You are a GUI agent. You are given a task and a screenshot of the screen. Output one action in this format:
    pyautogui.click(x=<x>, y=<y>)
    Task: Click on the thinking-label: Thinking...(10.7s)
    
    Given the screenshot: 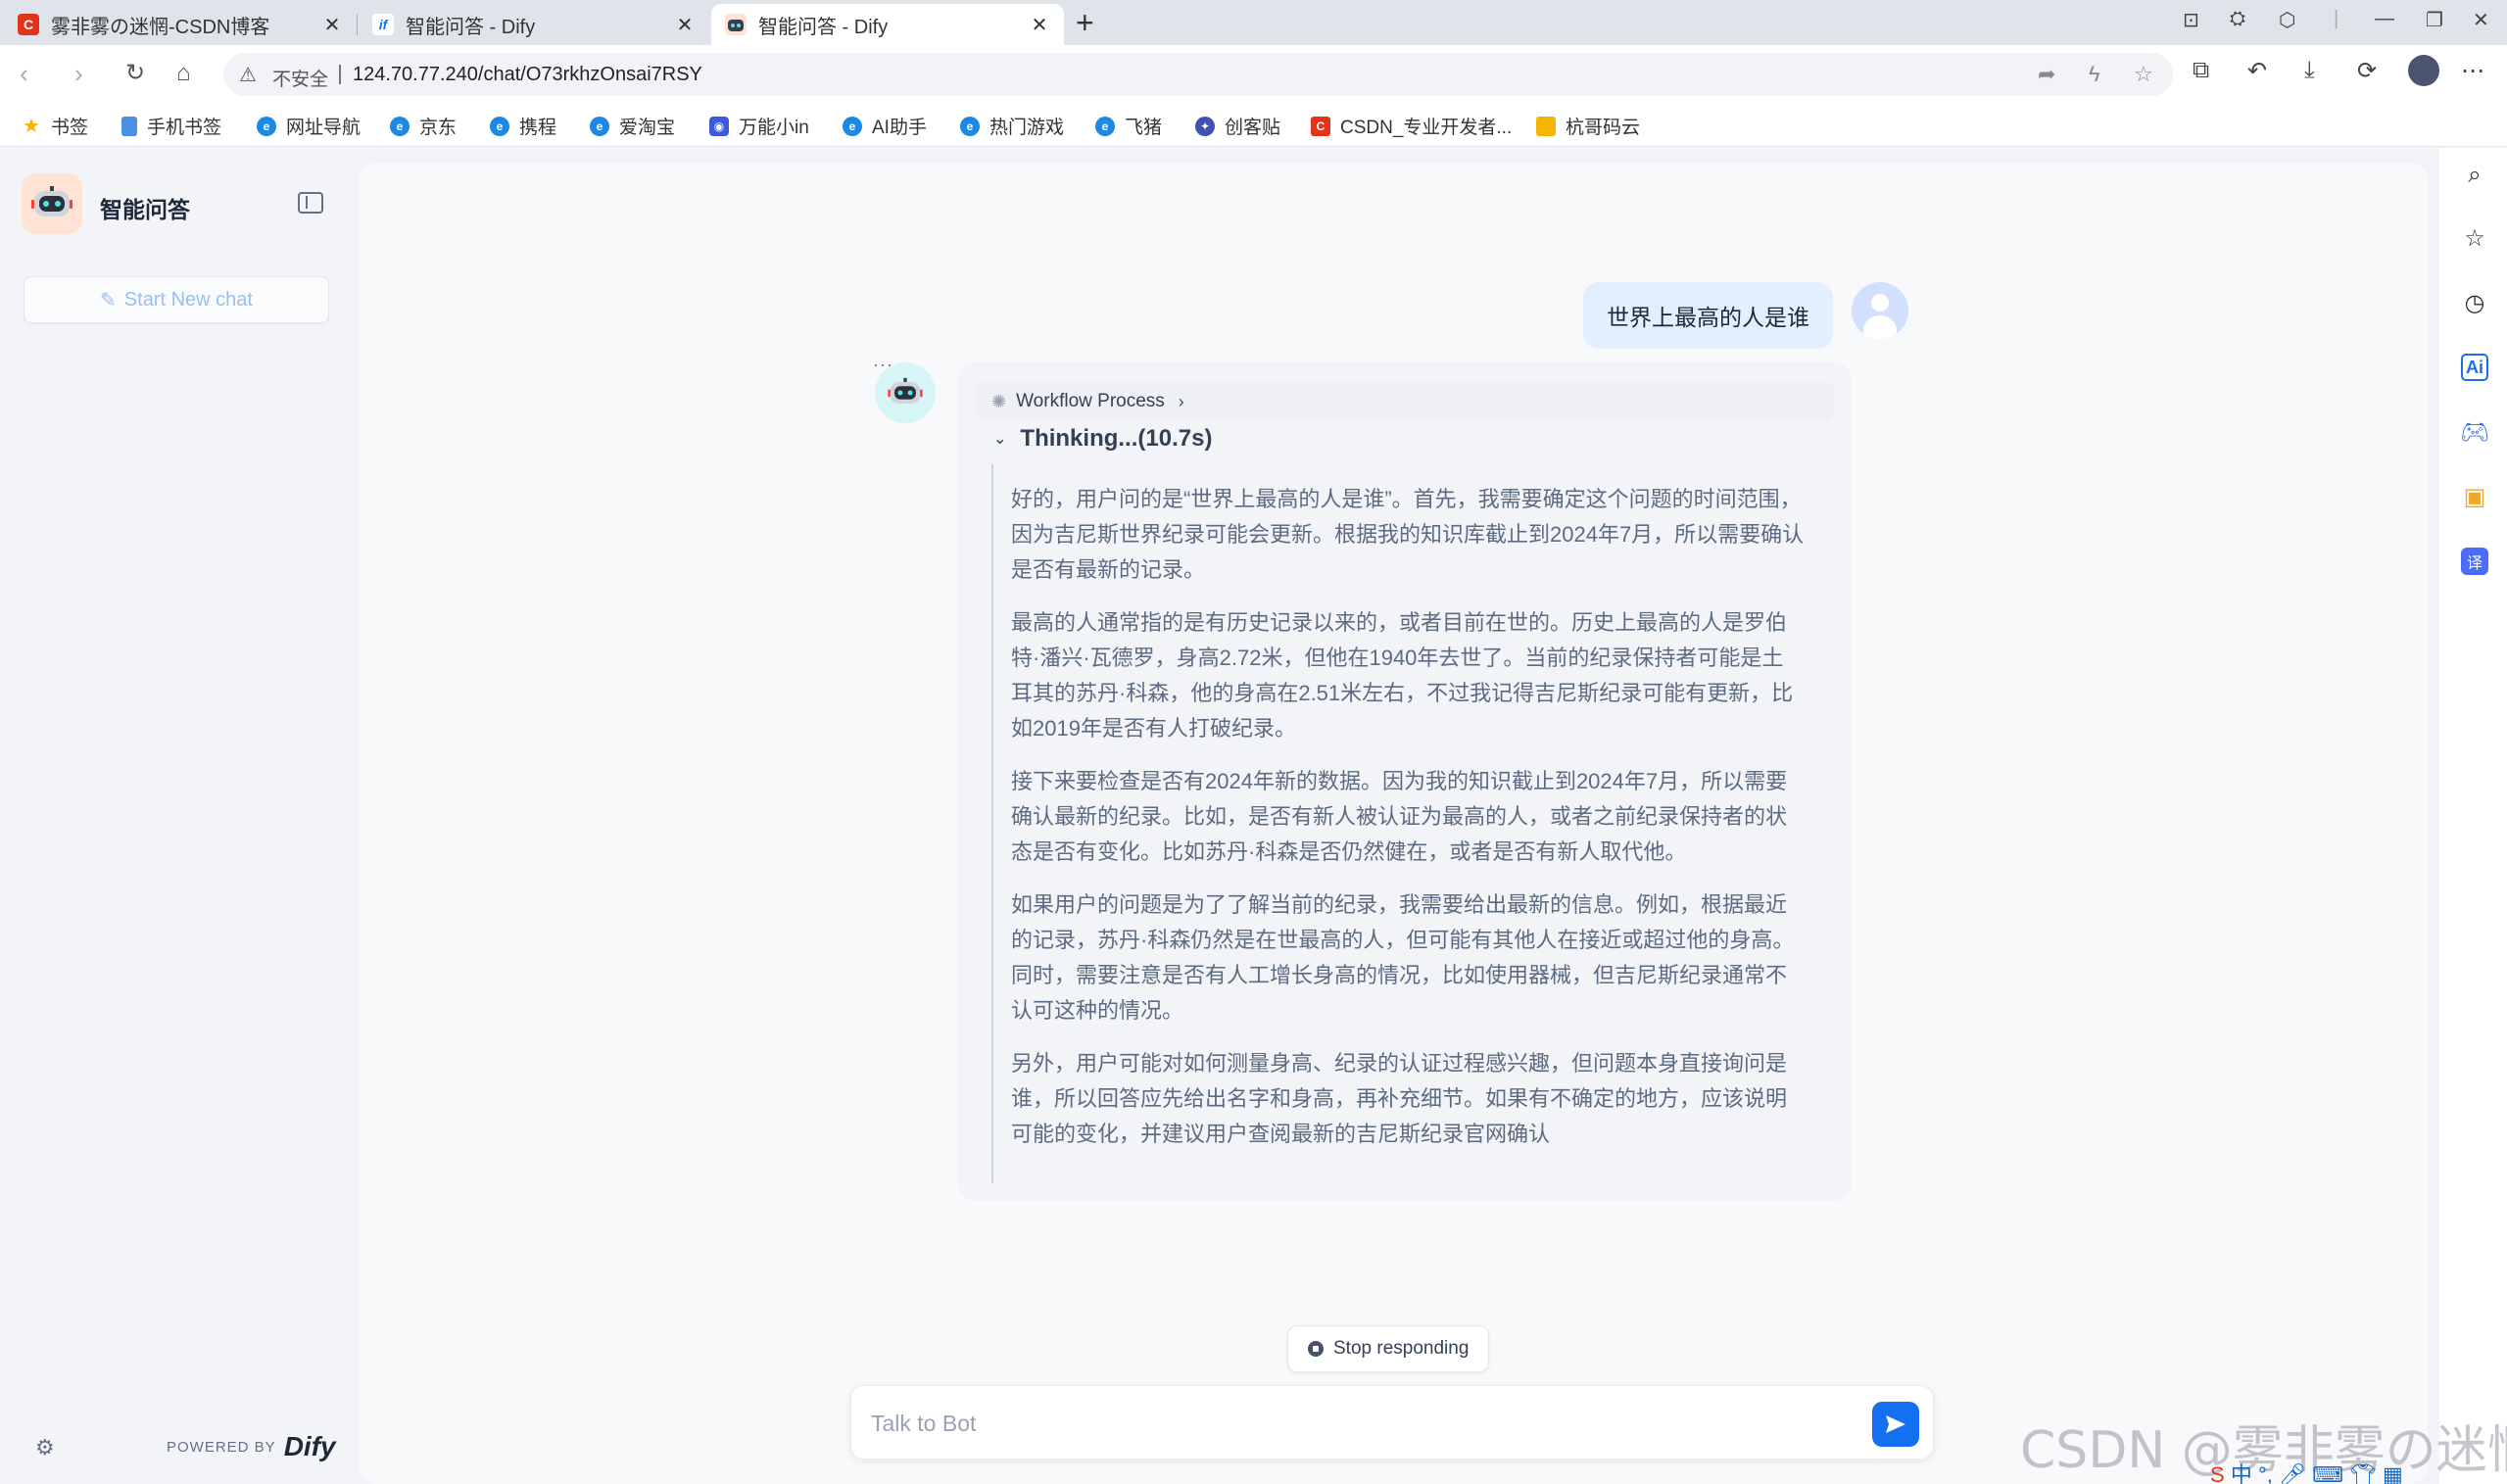 What is the action you would take?
    pyautogui.click(x=1116, y=438)
    